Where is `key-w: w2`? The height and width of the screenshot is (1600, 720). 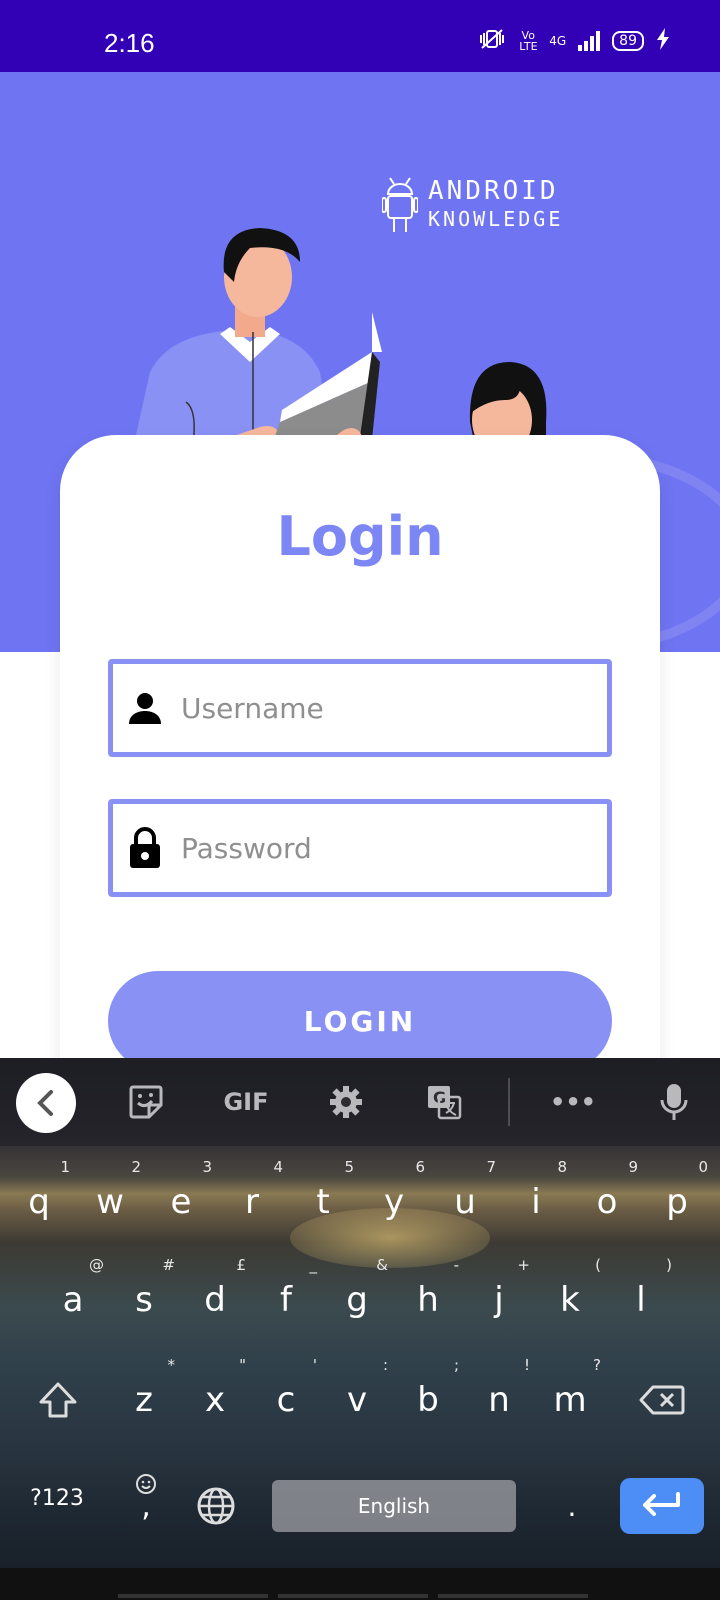 key-w: w2 is located at coordinates (110, 1200).